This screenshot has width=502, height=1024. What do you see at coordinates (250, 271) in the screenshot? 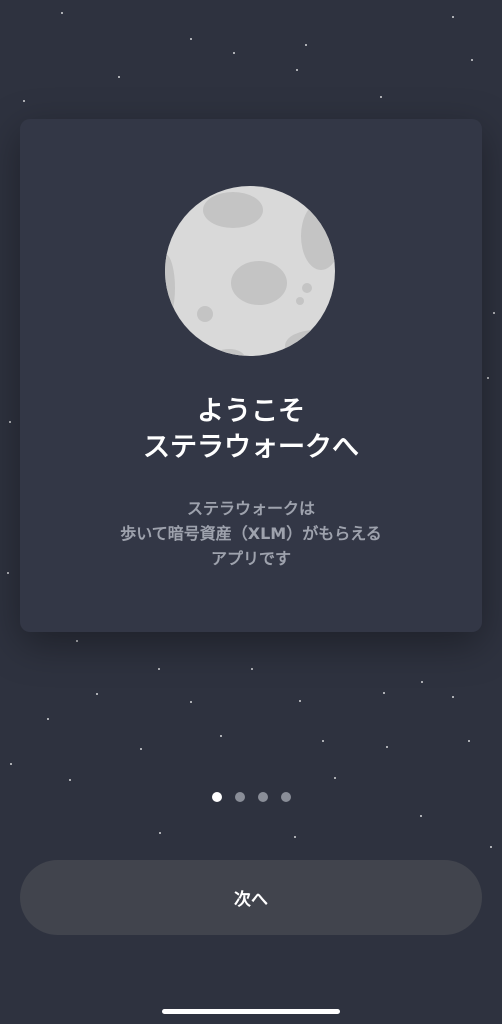
I see `moon-icon` at bounding box center [250, 271].